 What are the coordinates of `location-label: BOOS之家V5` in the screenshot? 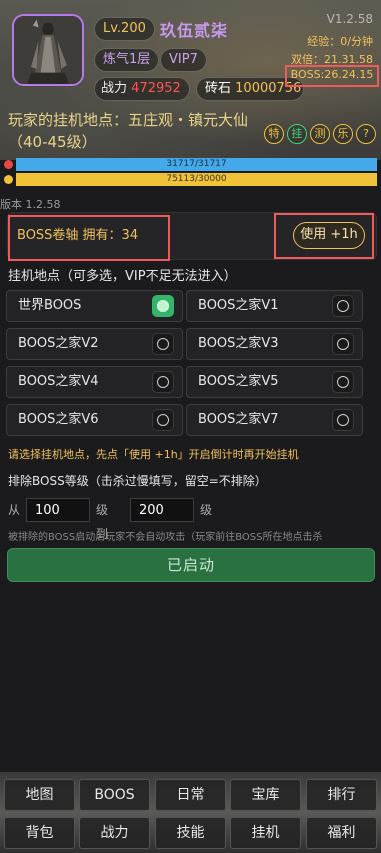 It's located at (238, 381).